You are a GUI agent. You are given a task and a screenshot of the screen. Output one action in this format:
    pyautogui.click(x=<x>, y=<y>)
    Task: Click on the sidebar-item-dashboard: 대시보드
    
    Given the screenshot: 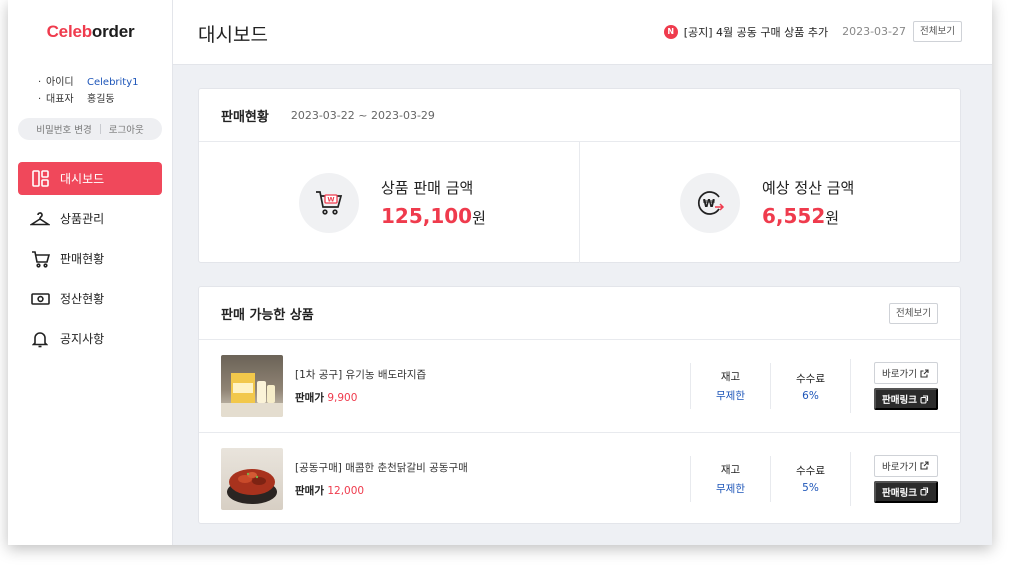 What is the action you would take?
    pyautogui.click(x=90, y=178)
    